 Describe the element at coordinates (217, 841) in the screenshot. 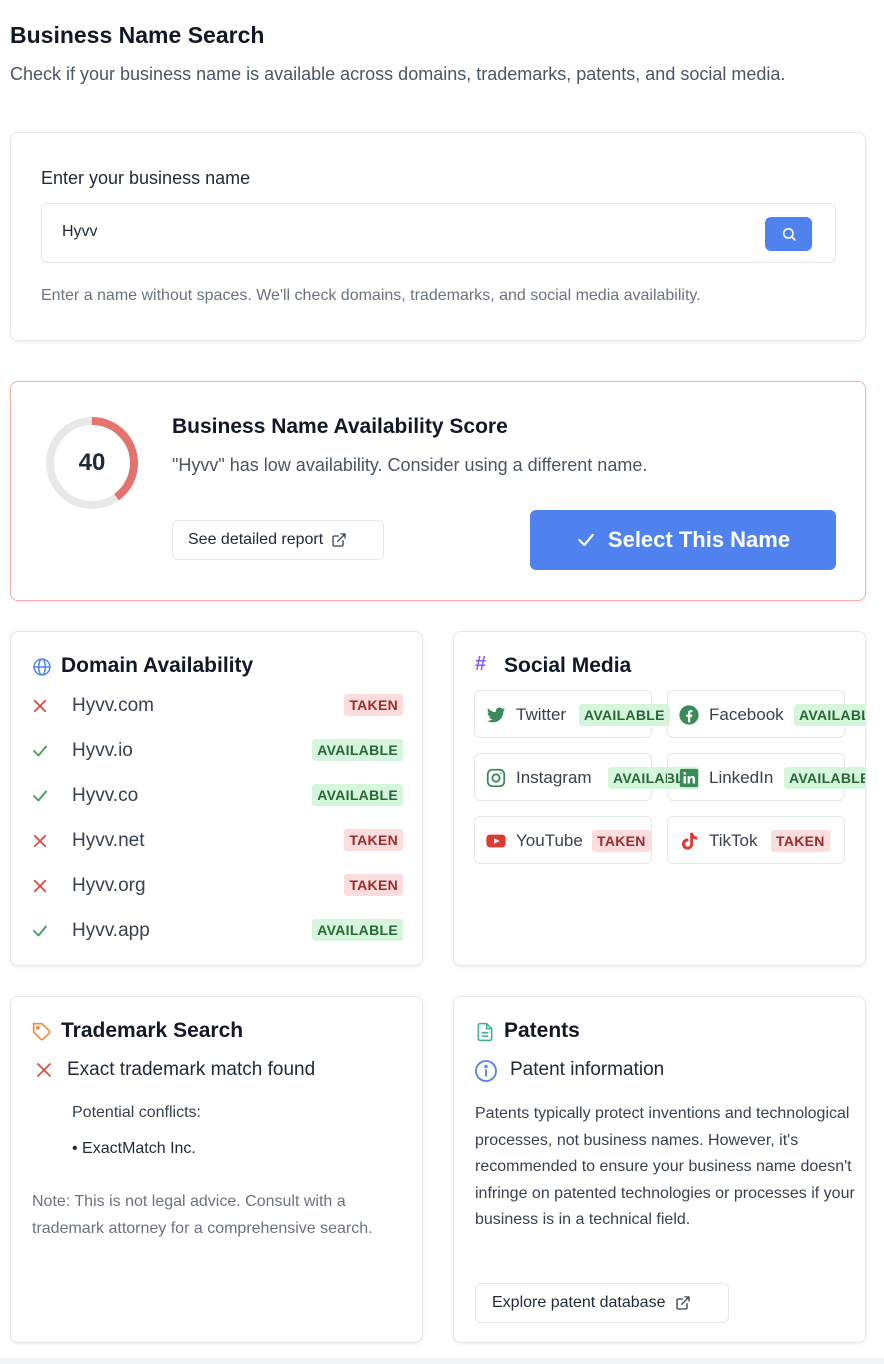

I see `domain-row: Hyvv.net TAKEN` at that location.